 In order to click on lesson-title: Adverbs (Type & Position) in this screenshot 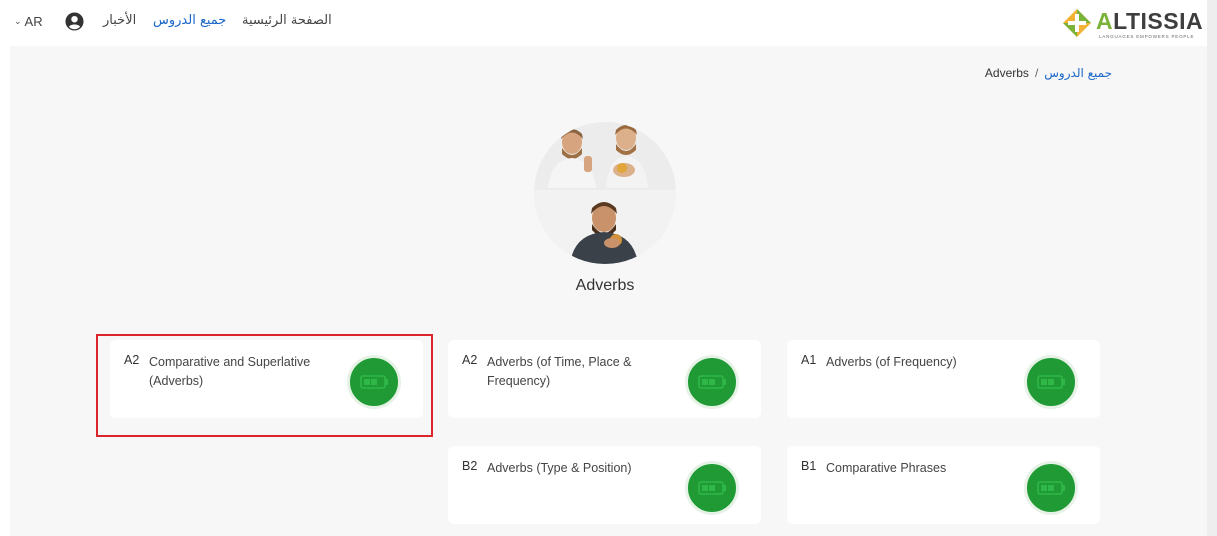, I will do `click(559, 468)`.